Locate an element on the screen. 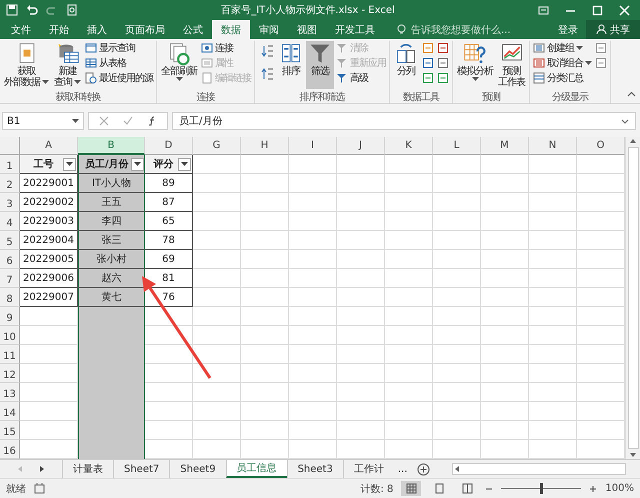 The height and width of the screenshot is (498, 640). column-header: H is located at coordinates (265, 146).